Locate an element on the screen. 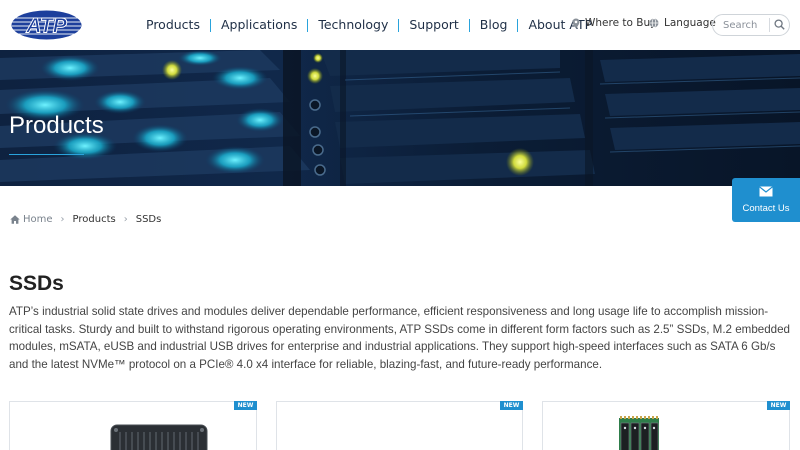 The width and height of the screenshot is (800, 450). search-divider is located at coordinates (769, 25).